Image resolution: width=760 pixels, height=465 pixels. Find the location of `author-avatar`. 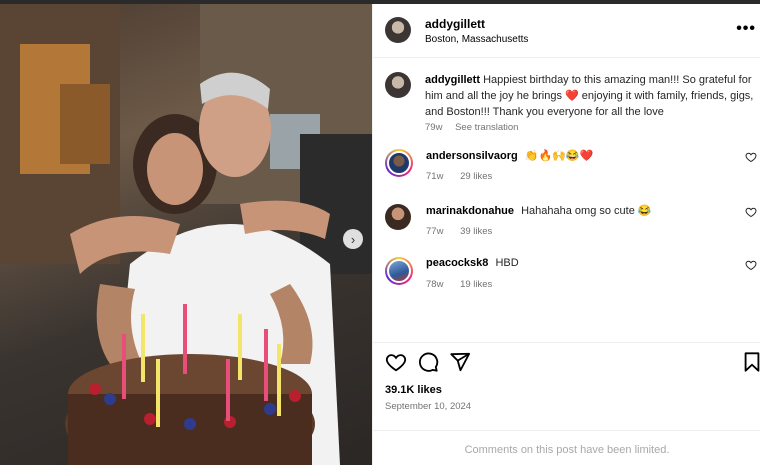

author-avatar is located at coordinates (398, 30).